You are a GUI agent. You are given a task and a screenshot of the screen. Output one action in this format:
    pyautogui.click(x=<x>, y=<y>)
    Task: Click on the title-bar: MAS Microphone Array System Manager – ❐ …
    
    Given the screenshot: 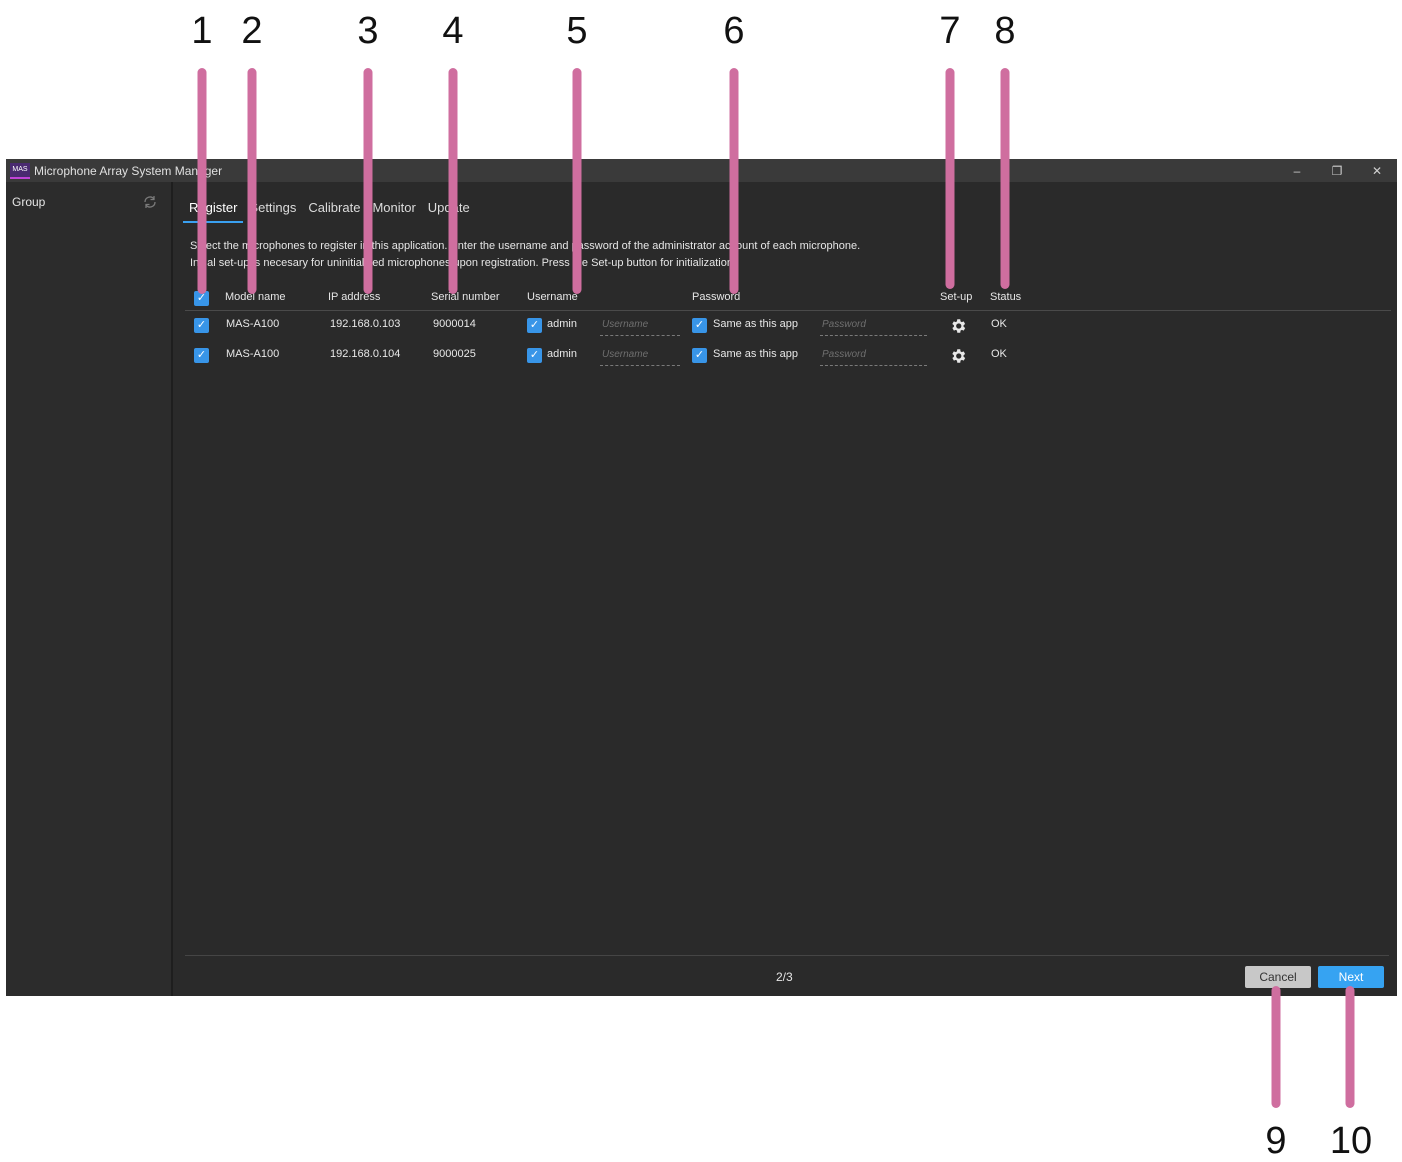 What is the action you would take?
    pyautogui.click(x=701, y=170)
    